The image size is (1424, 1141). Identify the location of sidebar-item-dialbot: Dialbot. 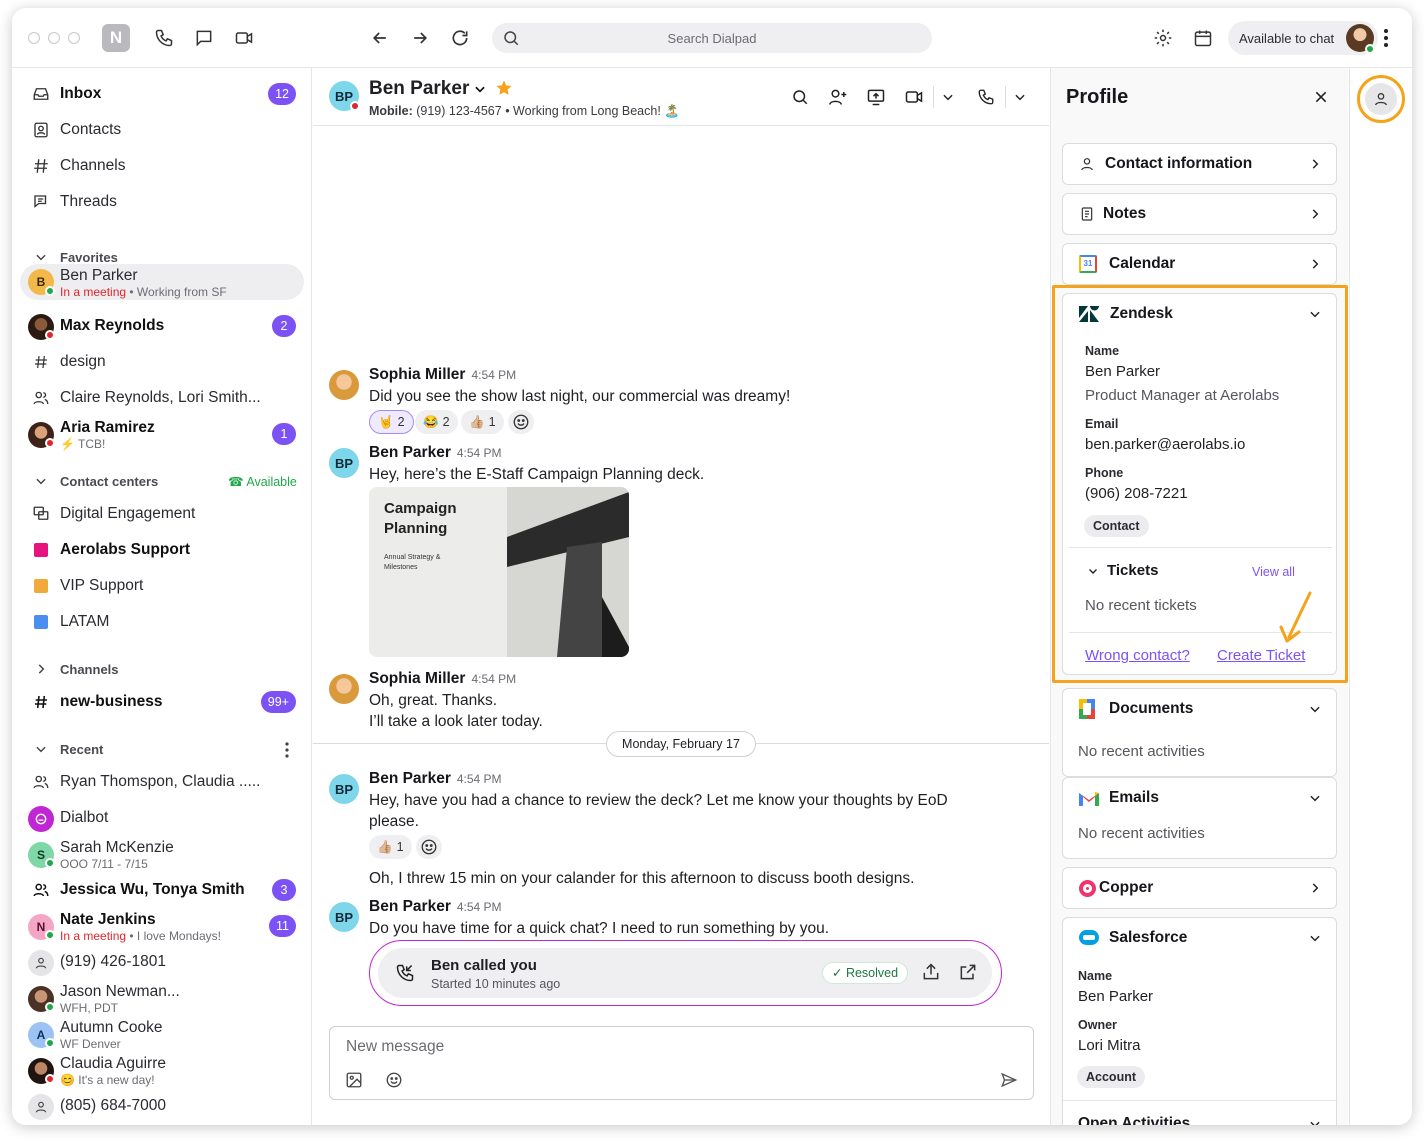
(162, 818).